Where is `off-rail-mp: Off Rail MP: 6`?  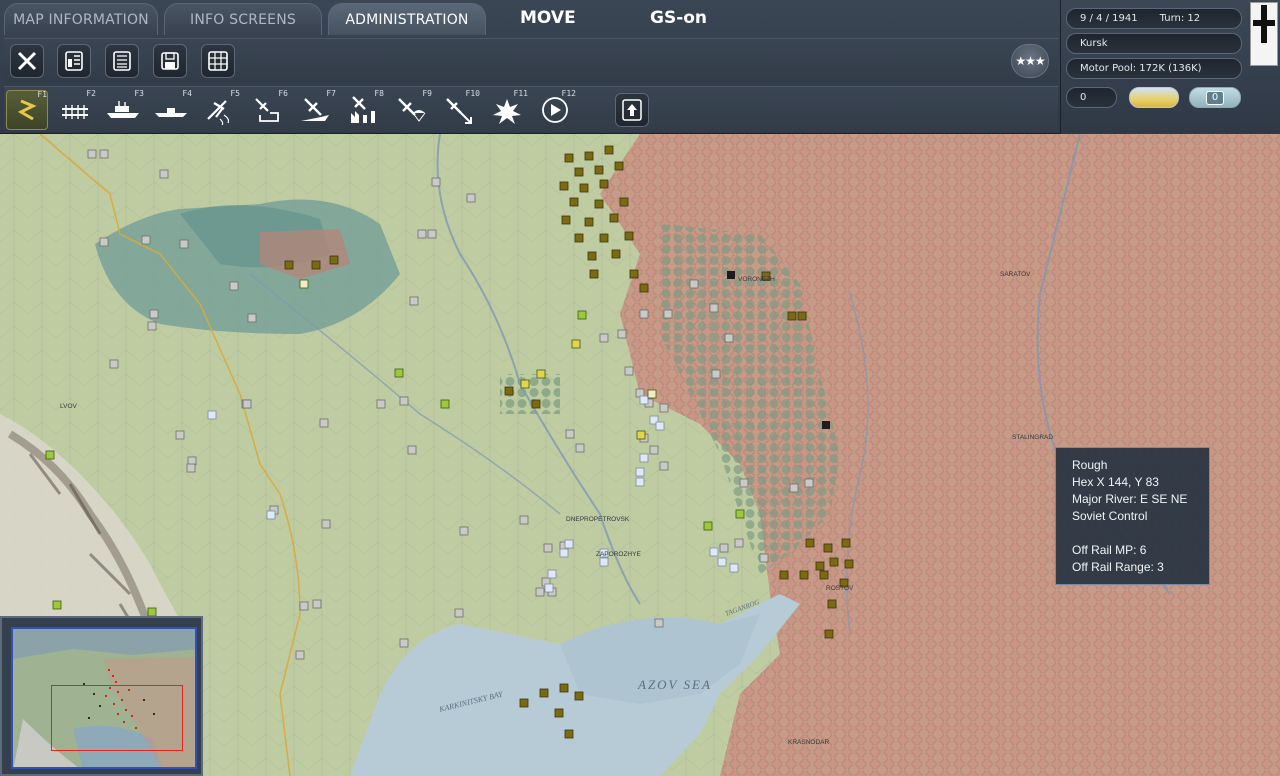 off-rail-mp: Off Rail MP: 6 is located at coordinates (1109, 550).